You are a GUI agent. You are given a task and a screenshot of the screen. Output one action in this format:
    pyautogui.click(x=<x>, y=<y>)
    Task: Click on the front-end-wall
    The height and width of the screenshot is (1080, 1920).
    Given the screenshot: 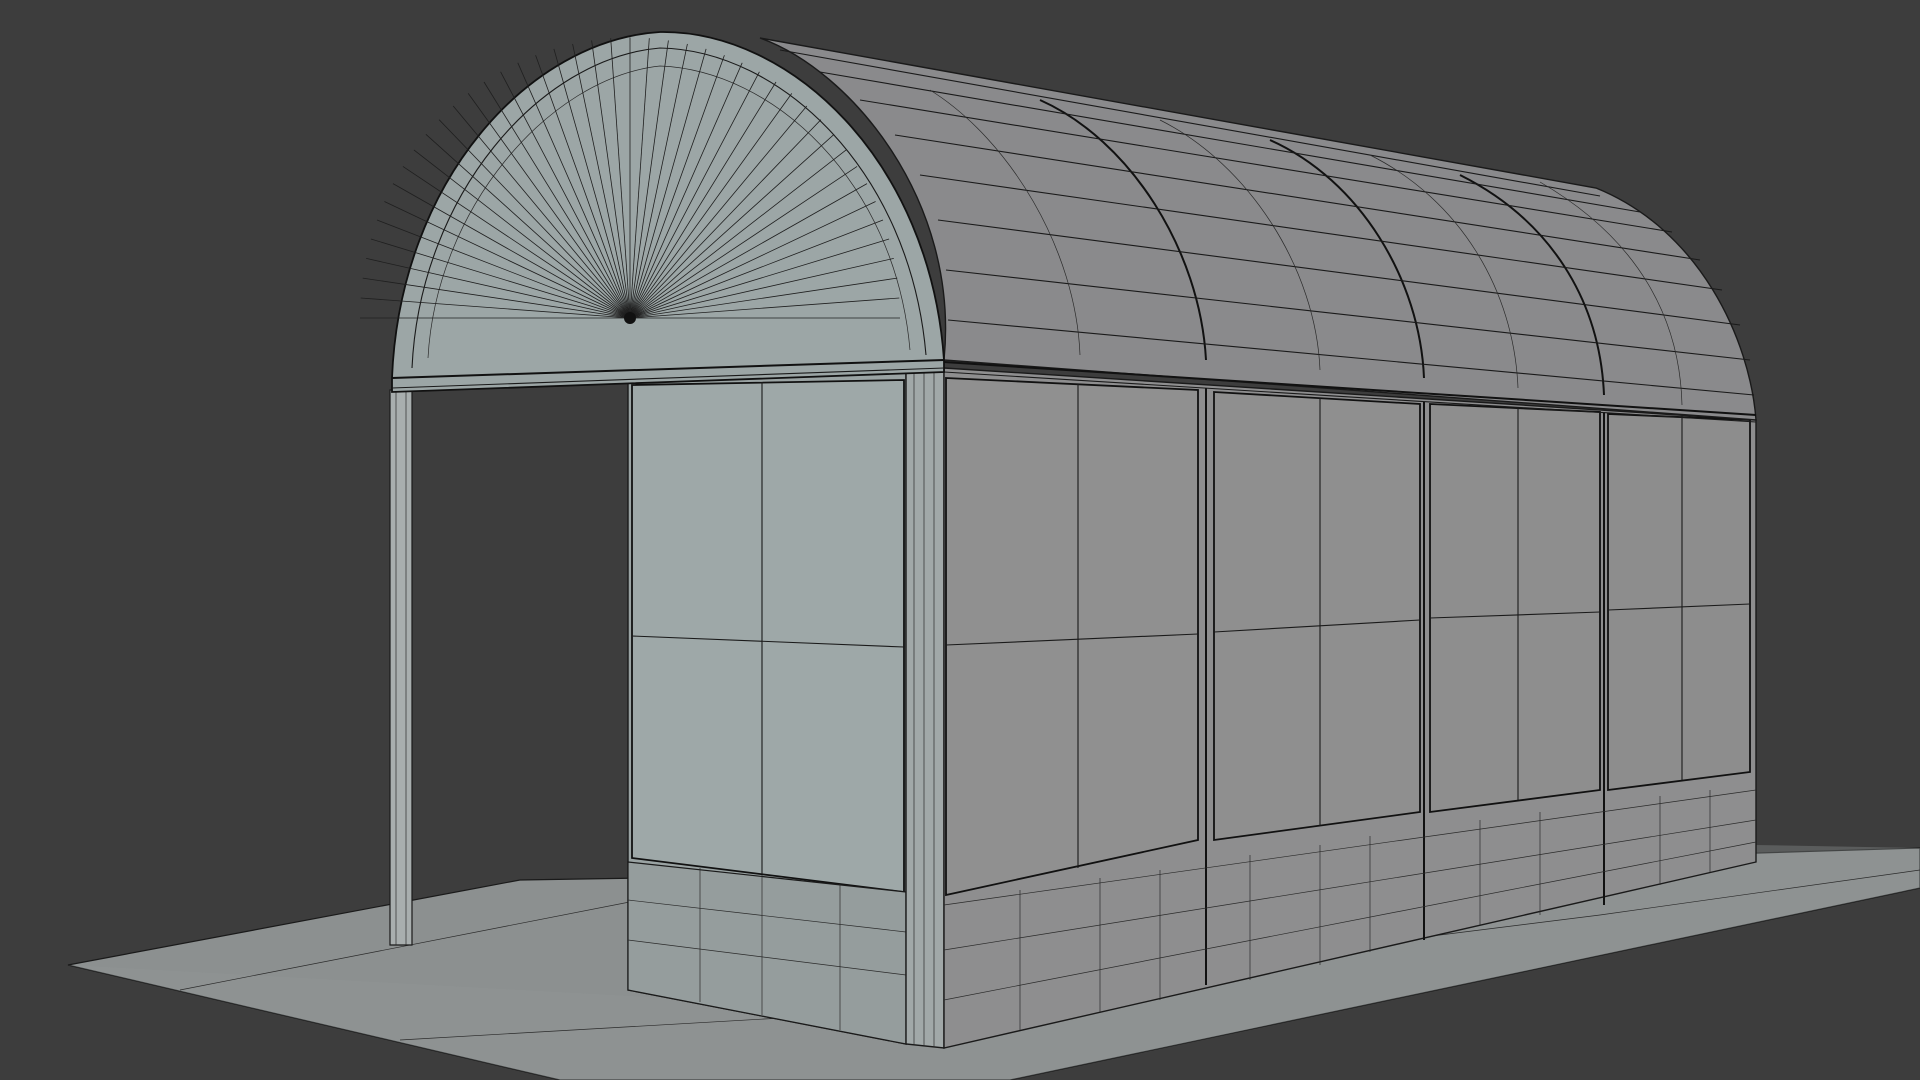 What is the action you would take?
    pyautogui.click(x=767, y=708)
    